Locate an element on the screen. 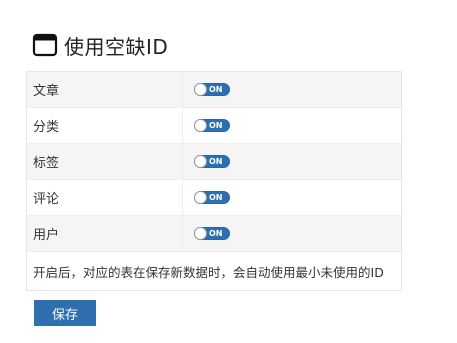 This screenshot has width=457, height=343. setting-label: 标签 is located at coordinates (105, 161).